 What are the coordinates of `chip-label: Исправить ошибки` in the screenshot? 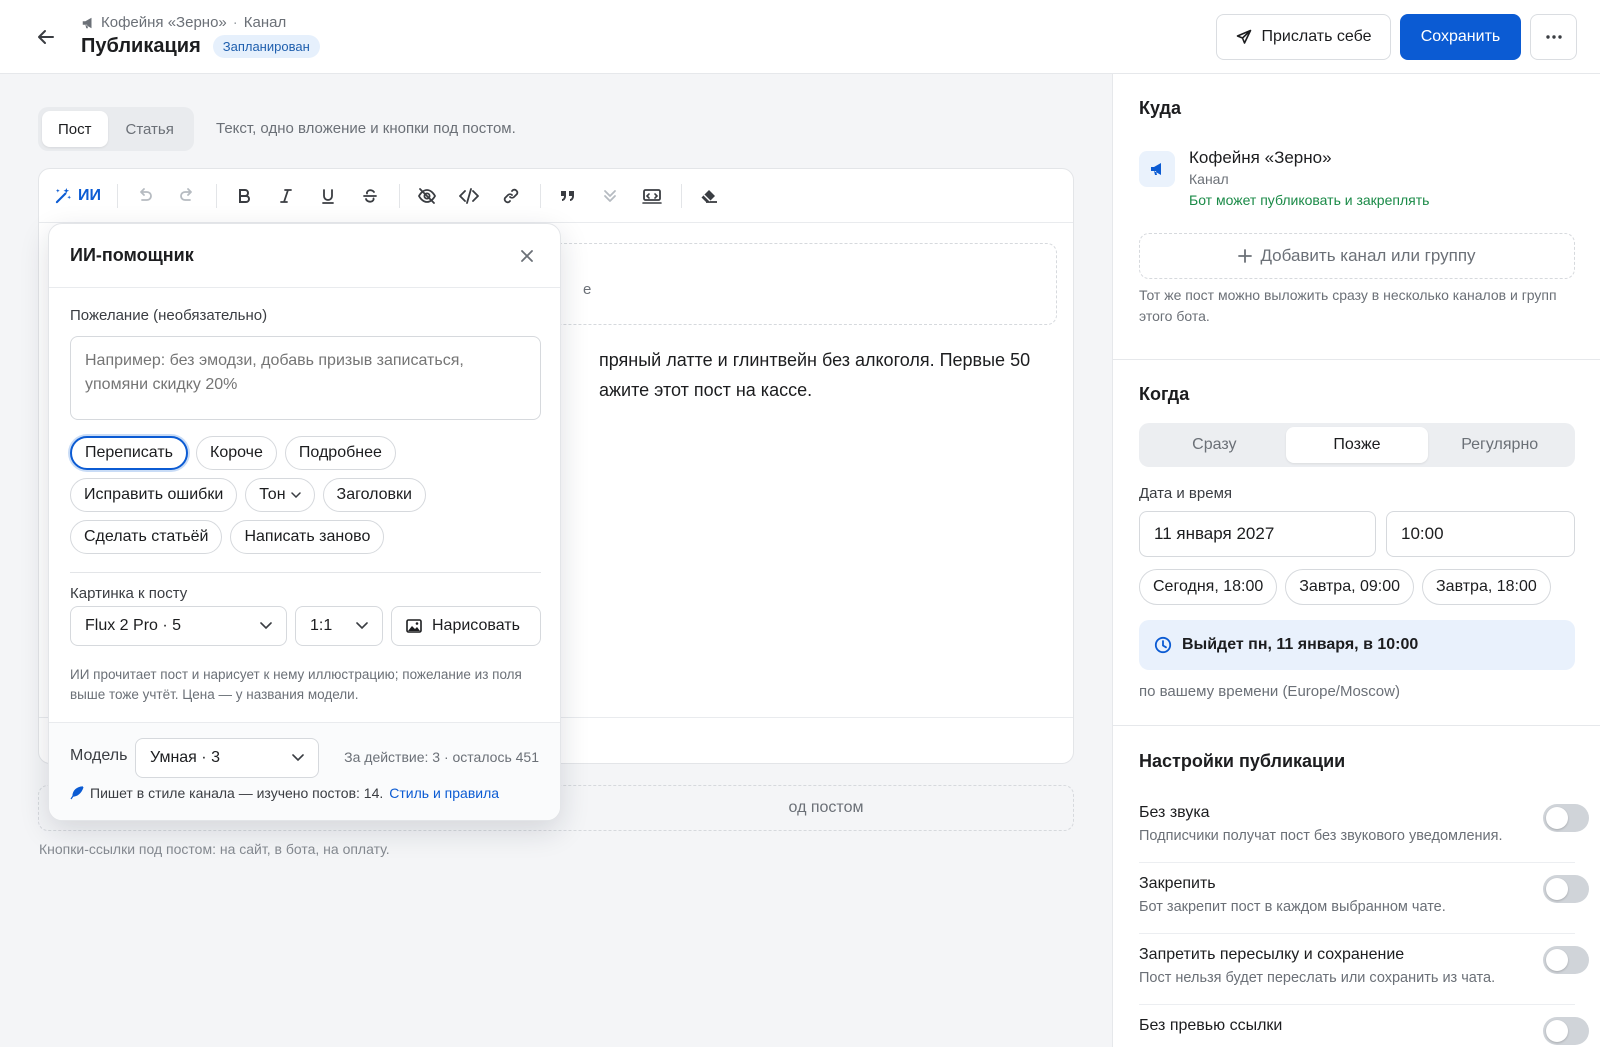 It's located at (154, 494).